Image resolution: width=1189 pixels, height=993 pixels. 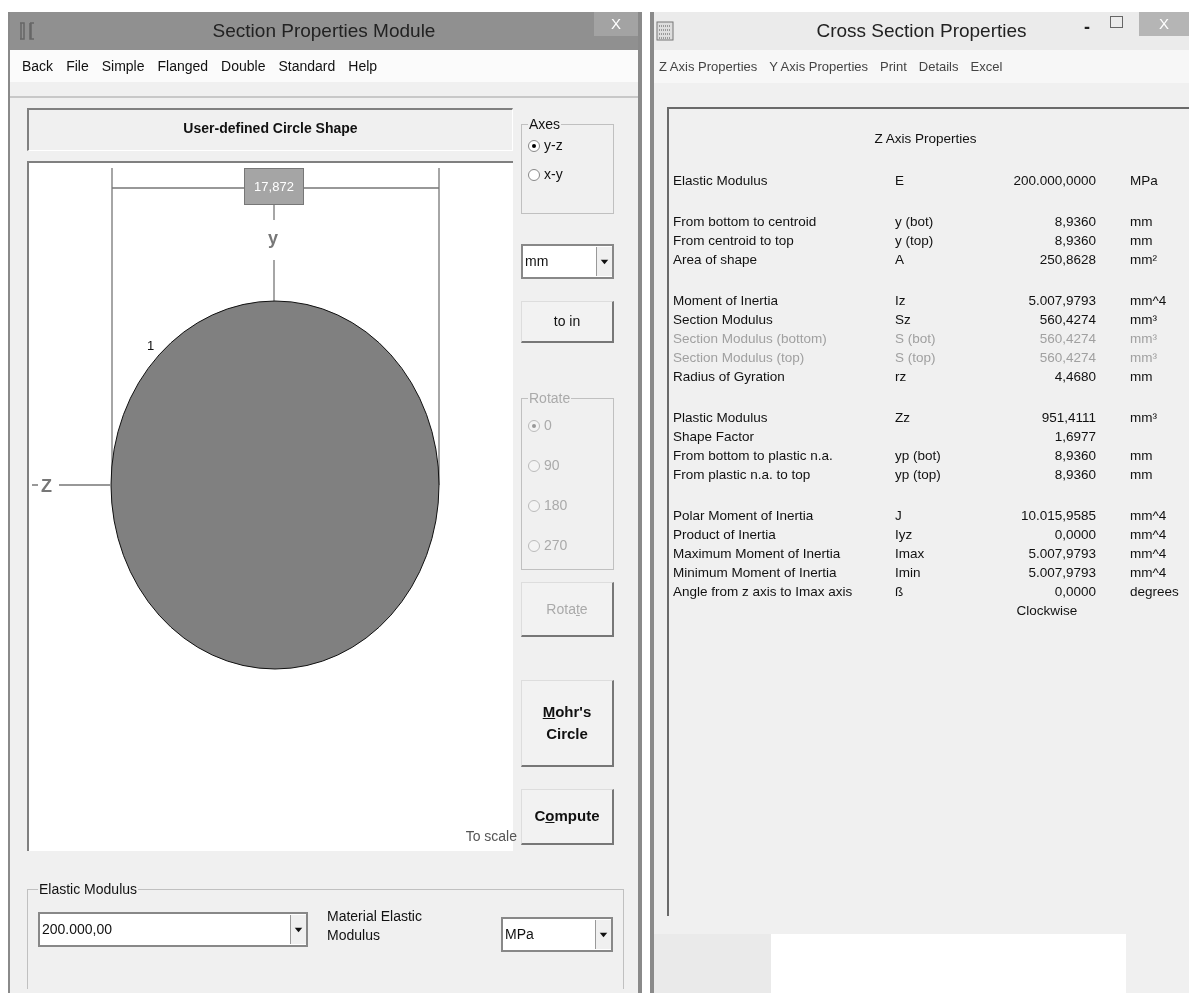 What do you see at coordinates (898, 516) in the screenshot?
I see `property-symbol: J` at bounding box center [898, 516].